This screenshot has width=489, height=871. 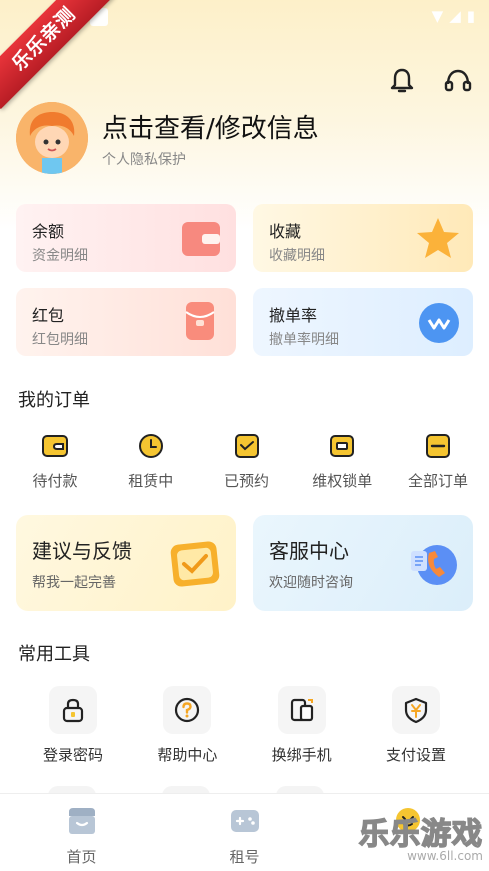 I want to click on customer-service-card: 客服中心 欢迎随时咨询, so click(x=363, y=563).